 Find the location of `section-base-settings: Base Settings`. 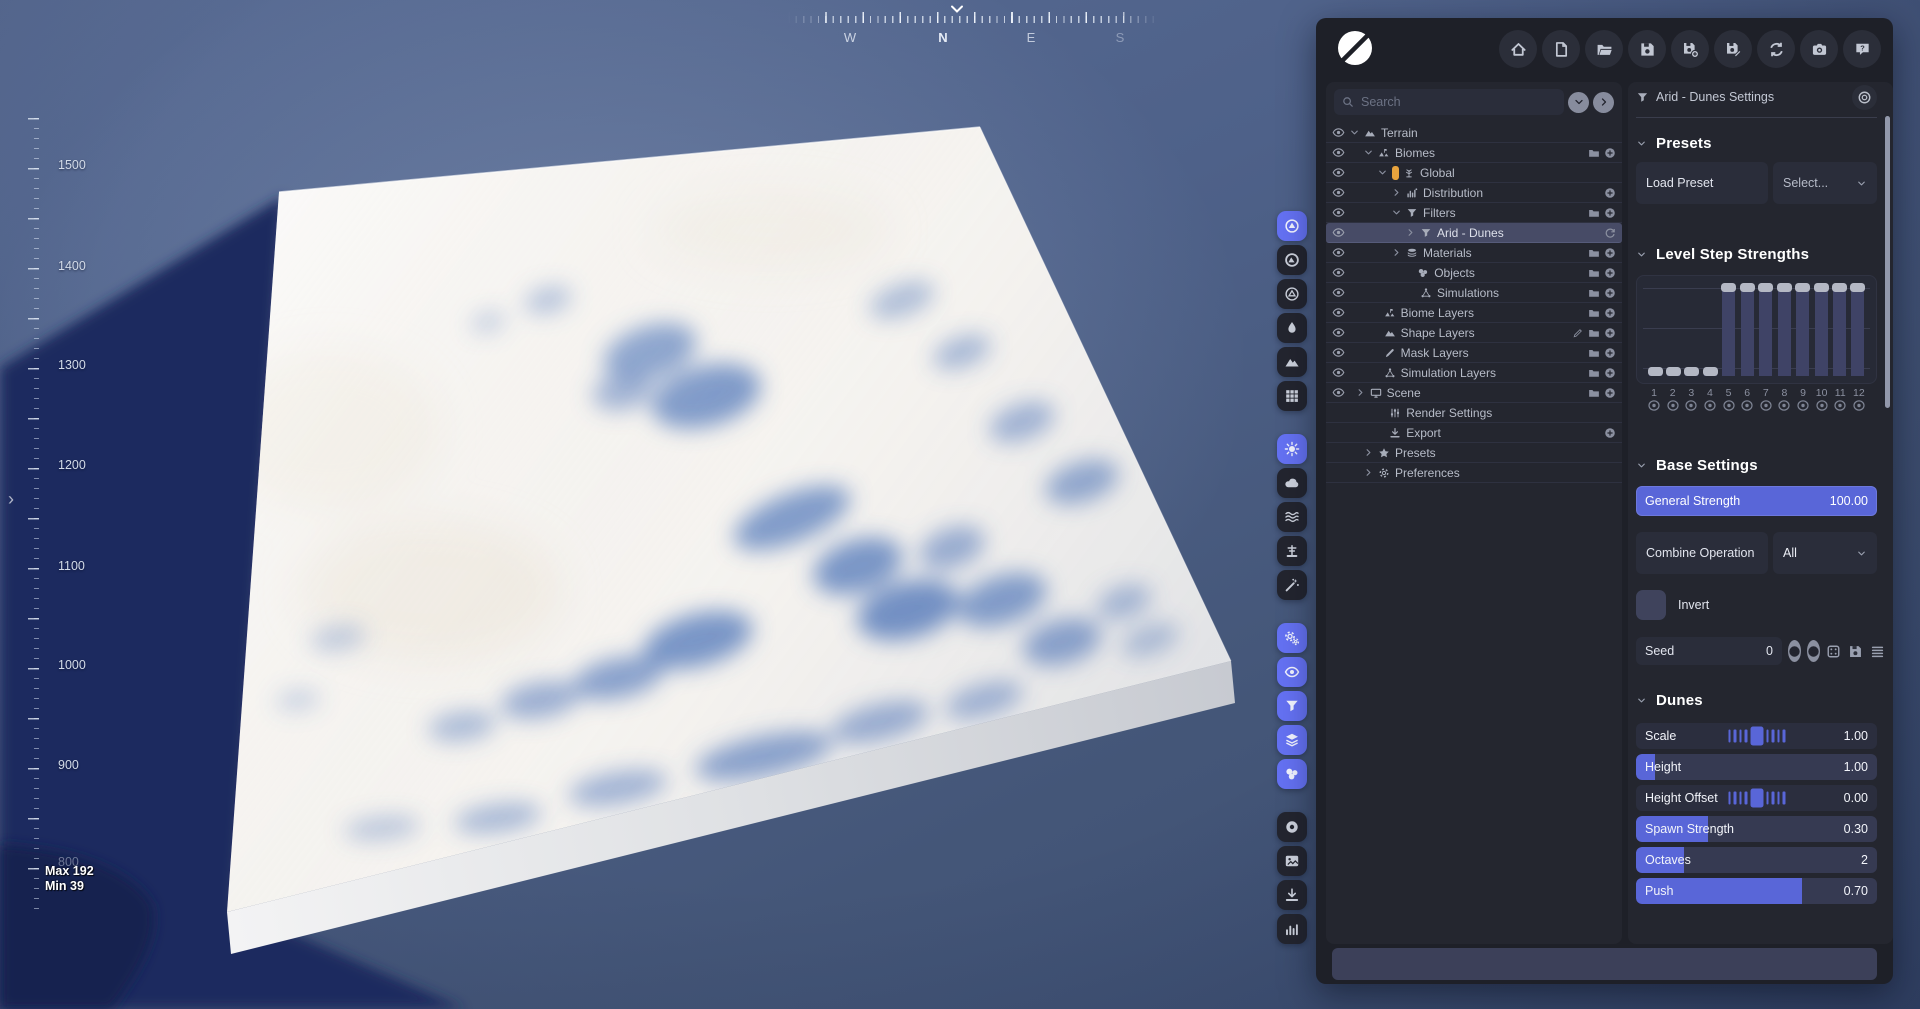

section-base-settings: Base Settings is located at coordinates (1756, 465).